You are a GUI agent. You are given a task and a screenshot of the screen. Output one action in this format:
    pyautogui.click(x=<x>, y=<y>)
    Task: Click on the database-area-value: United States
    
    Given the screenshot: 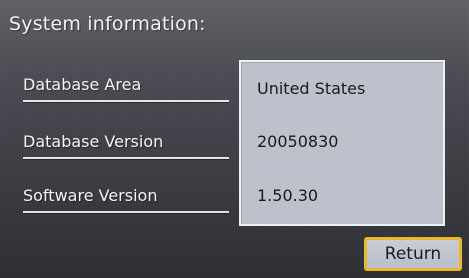 What is the action you would take?
    pyautogui.click(x=311, y=88)
    